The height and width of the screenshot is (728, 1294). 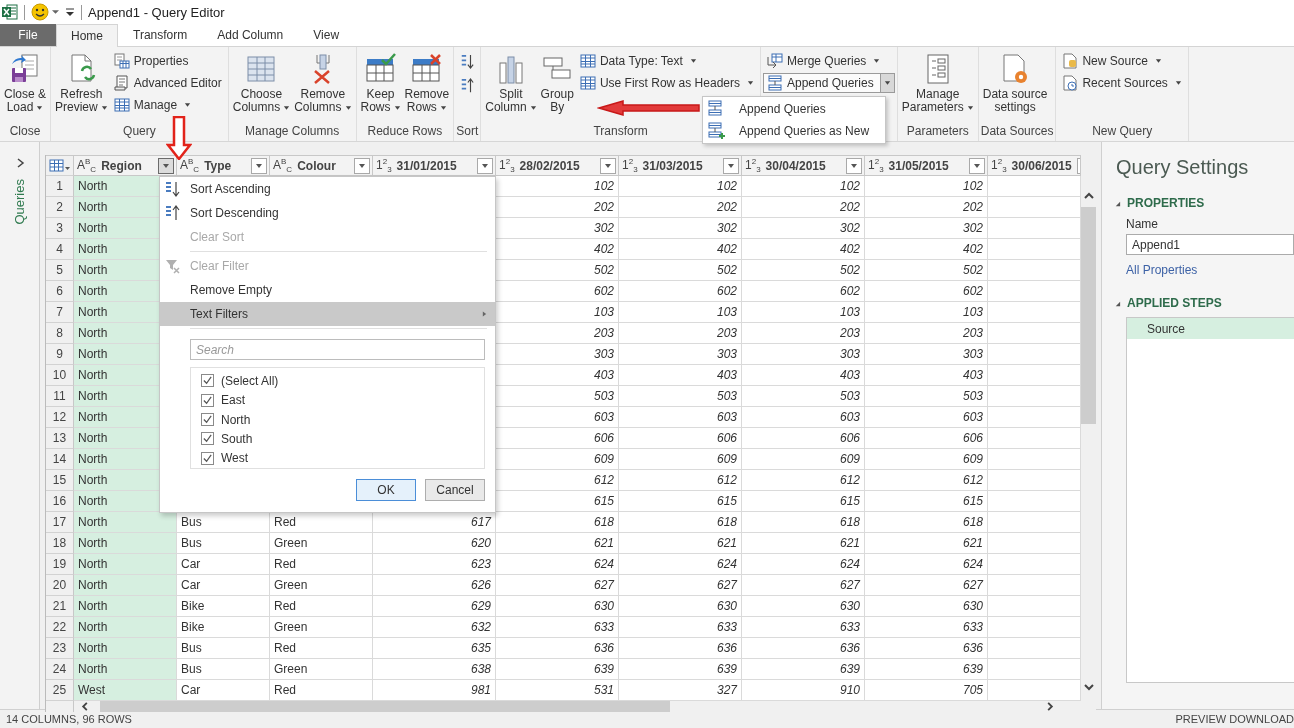 I want to click on horizontal-scrollbar, so click(x=563, y=706).